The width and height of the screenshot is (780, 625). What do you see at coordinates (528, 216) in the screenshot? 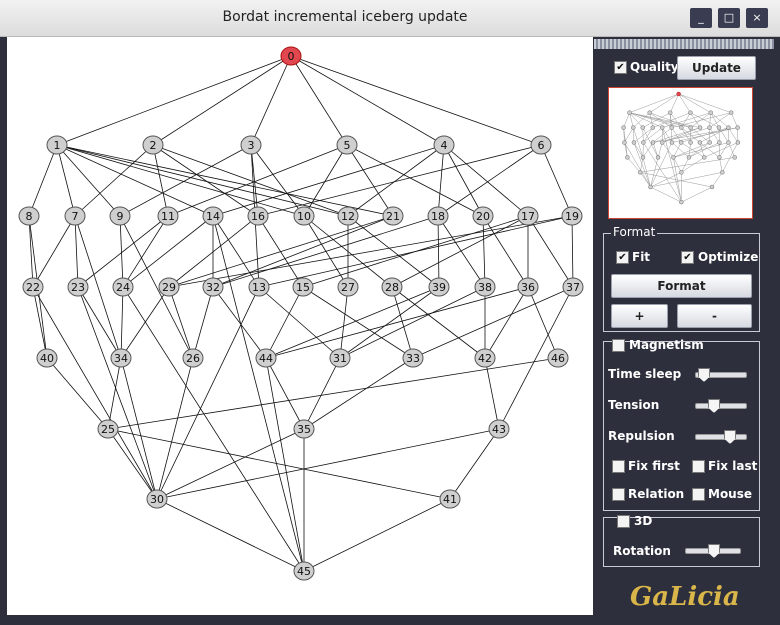
I see `concept-node-17: 17` at bounding box center [528, 216].